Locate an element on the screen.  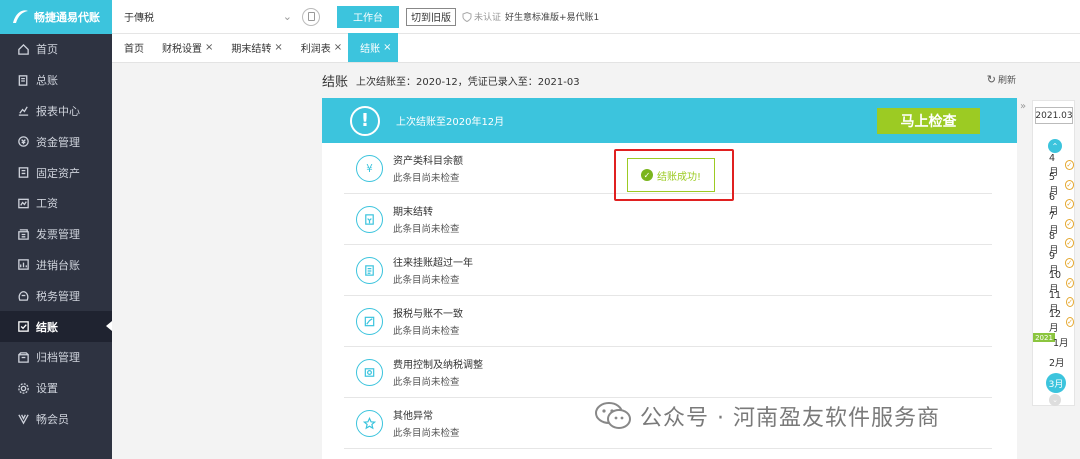
edition-text: 好生意标准版+易代账1 is located at coordinates (552, 18).